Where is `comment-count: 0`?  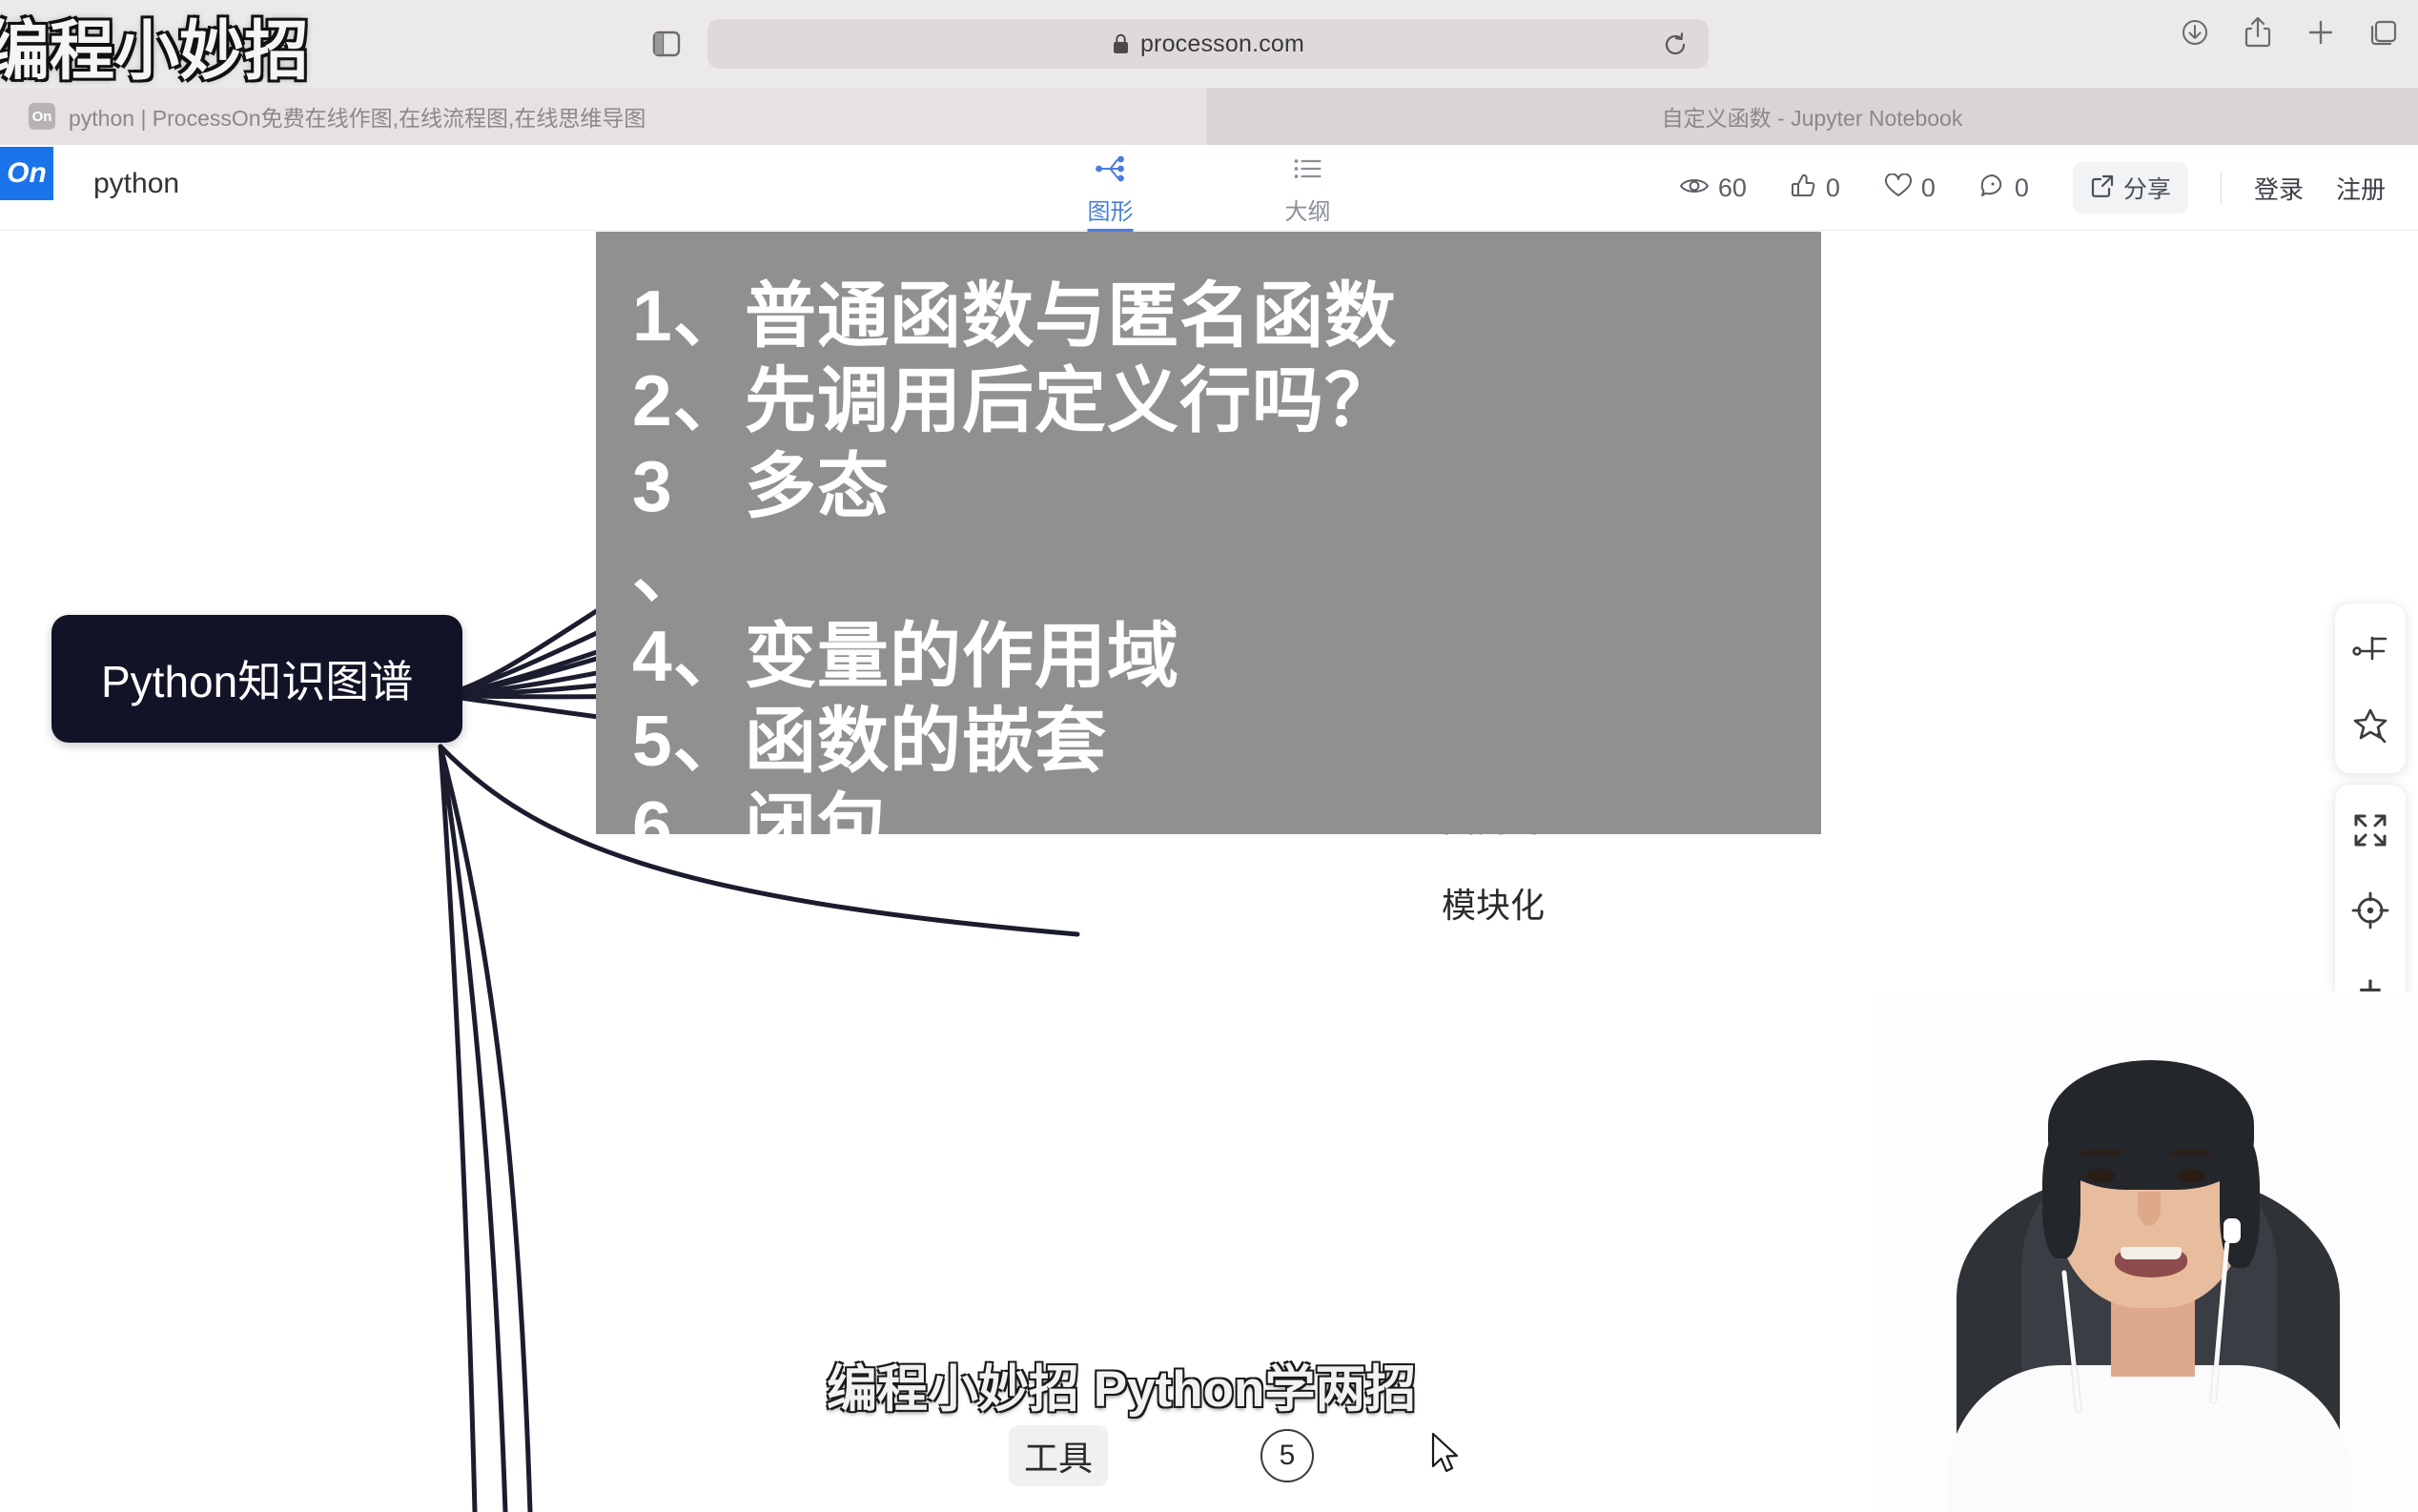 comment-count: 0 is located at coordinates (2004, 188).